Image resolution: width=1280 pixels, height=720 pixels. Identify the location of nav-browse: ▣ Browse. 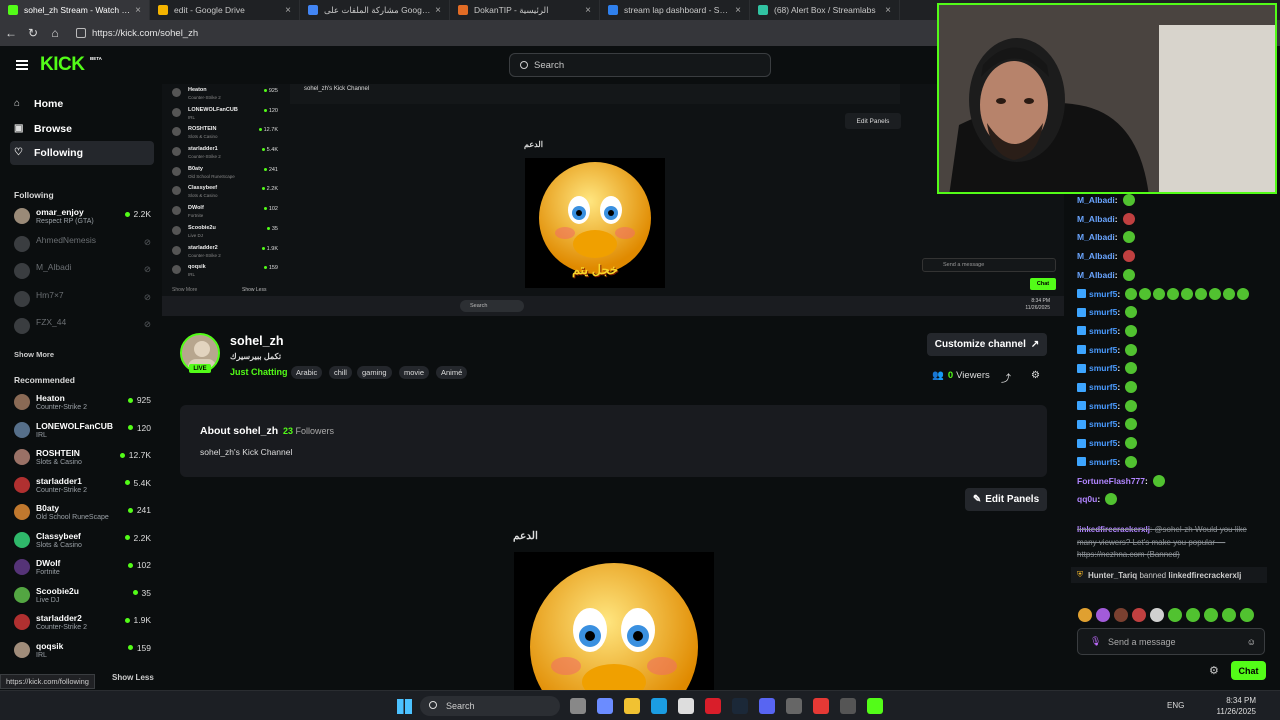
(82, 129).